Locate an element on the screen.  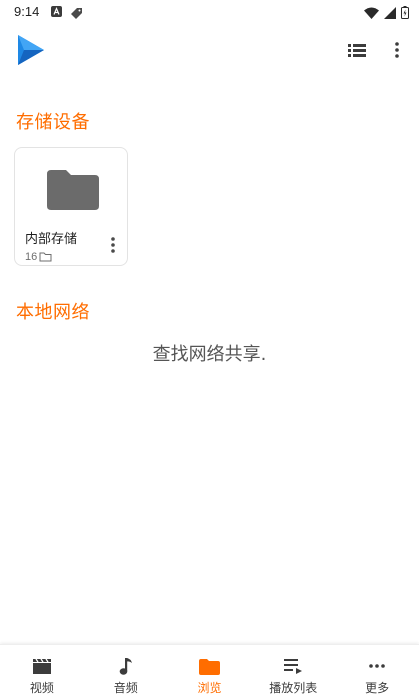
status-indicators is located at coordinates (386, 13).